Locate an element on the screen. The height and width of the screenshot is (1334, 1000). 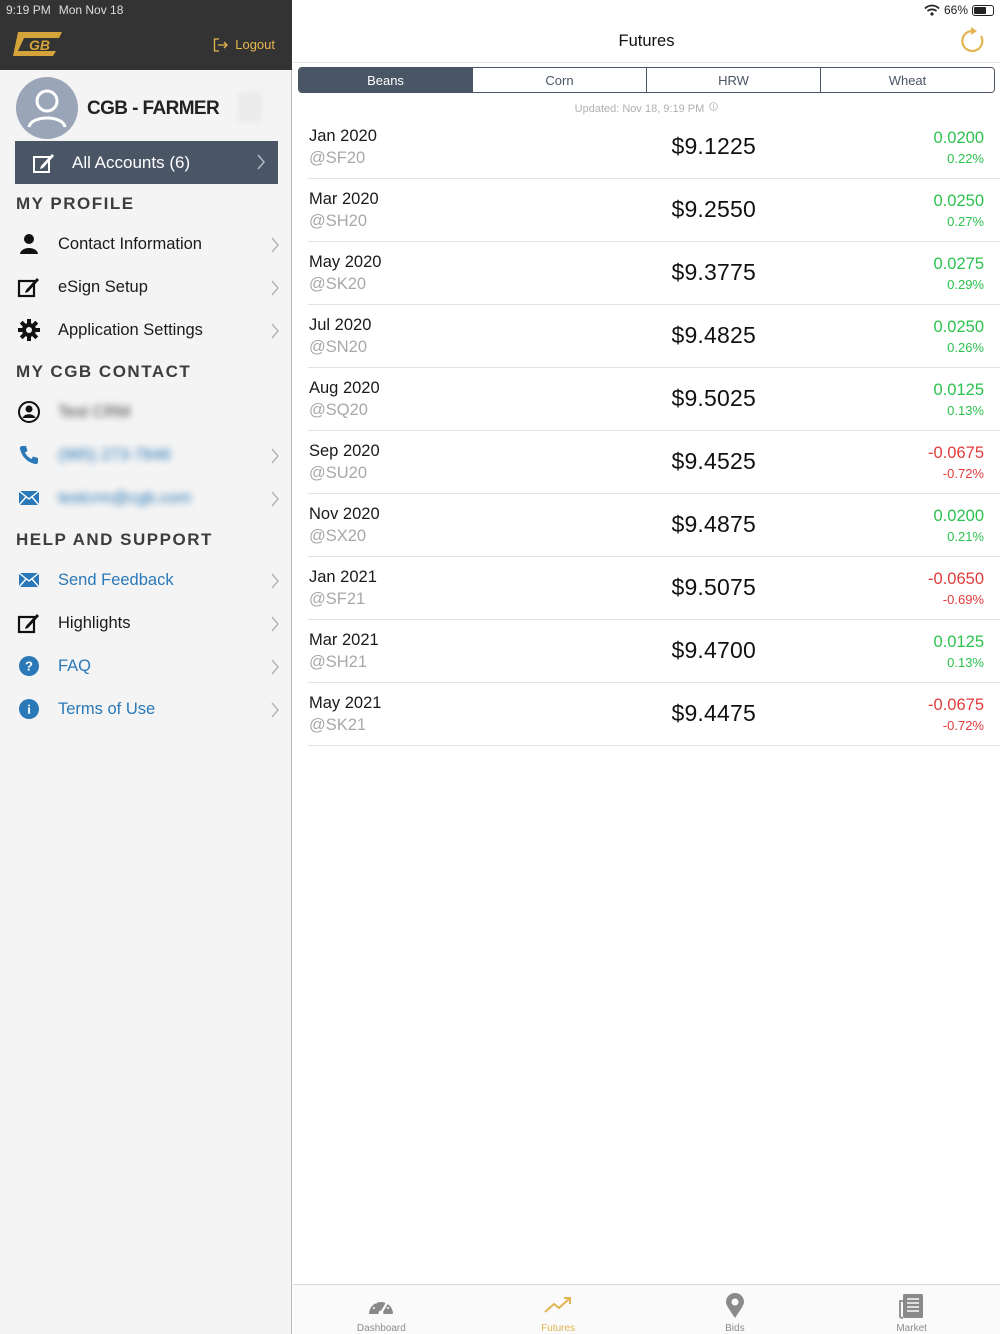
menu-item-contact-information: Contact Information is located at coordinates (146, 244).